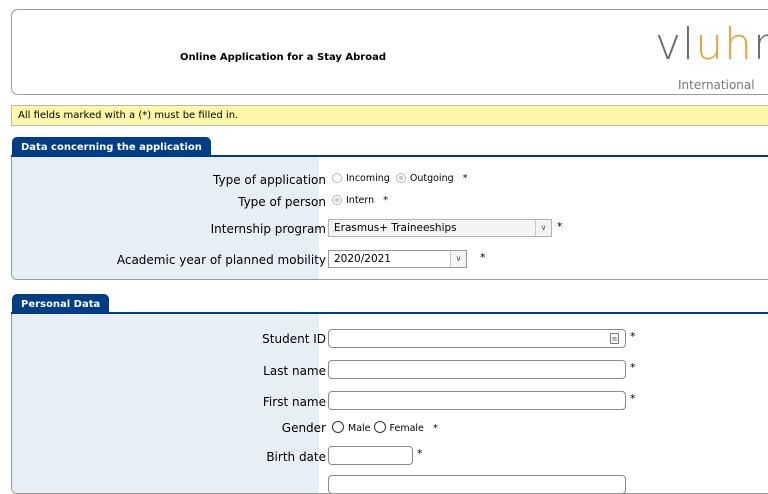 The height and width of the screenshot is (494, 768). I want to click on gender-options: Male Female *, so click(385, 427).